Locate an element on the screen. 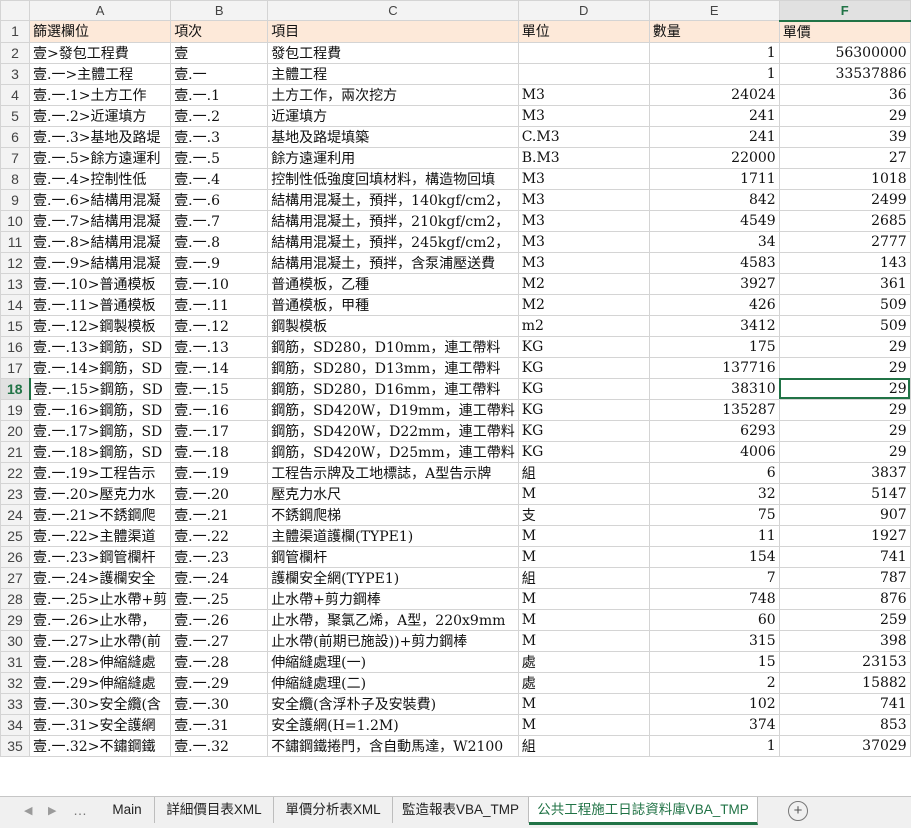  cell-c: 伸縮縫處理(二) is located at coordinates (393, 682).